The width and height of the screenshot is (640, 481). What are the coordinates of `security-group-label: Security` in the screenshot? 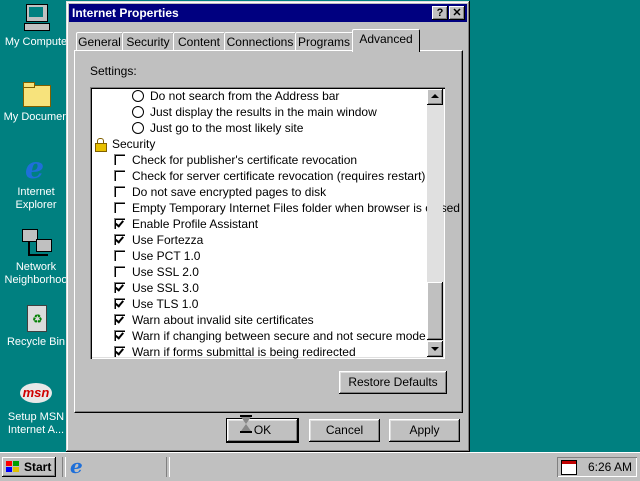 It's located at (134, 144).